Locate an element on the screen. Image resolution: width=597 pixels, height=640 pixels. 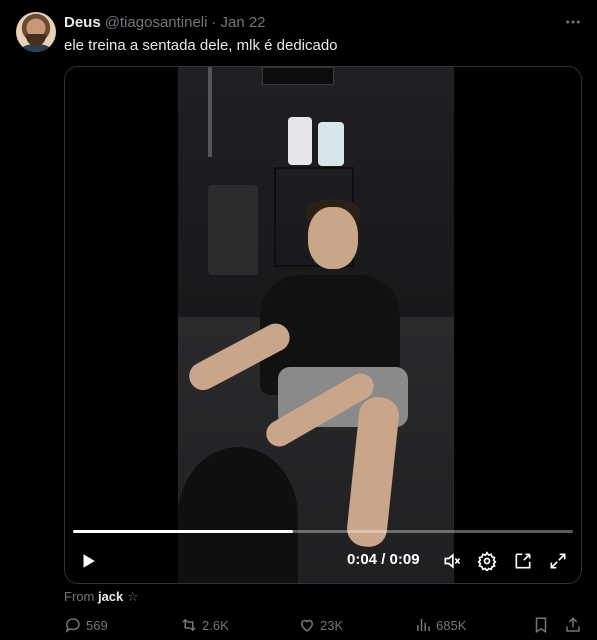
retweet-count: 2.6K is located at coordinates (215, 625).